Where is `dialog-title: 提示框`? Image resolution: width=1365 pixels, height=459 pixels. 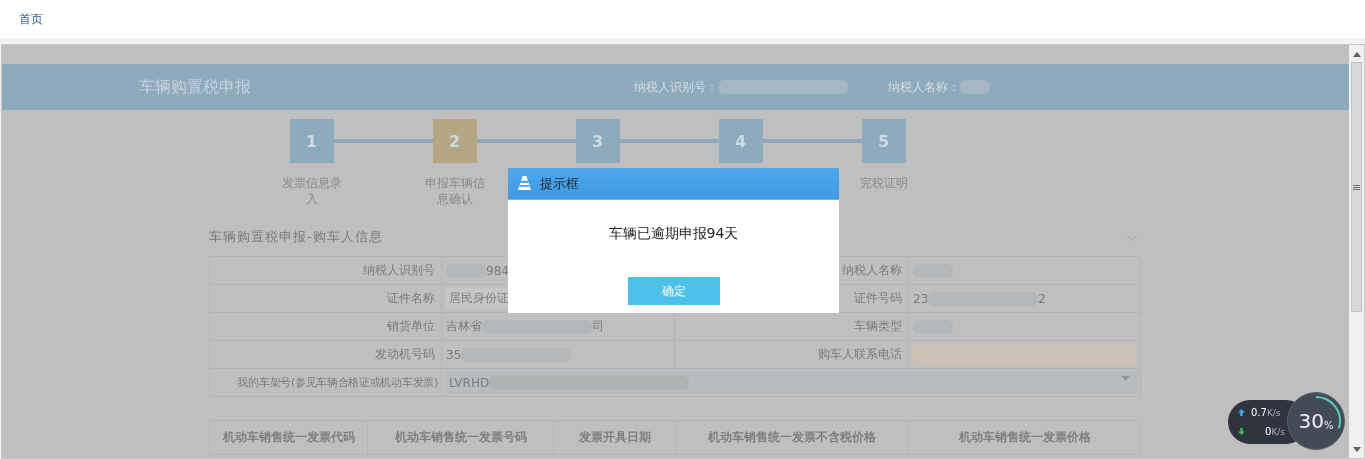
dialog-title: 提示框 is located at coordinates (559, 183).